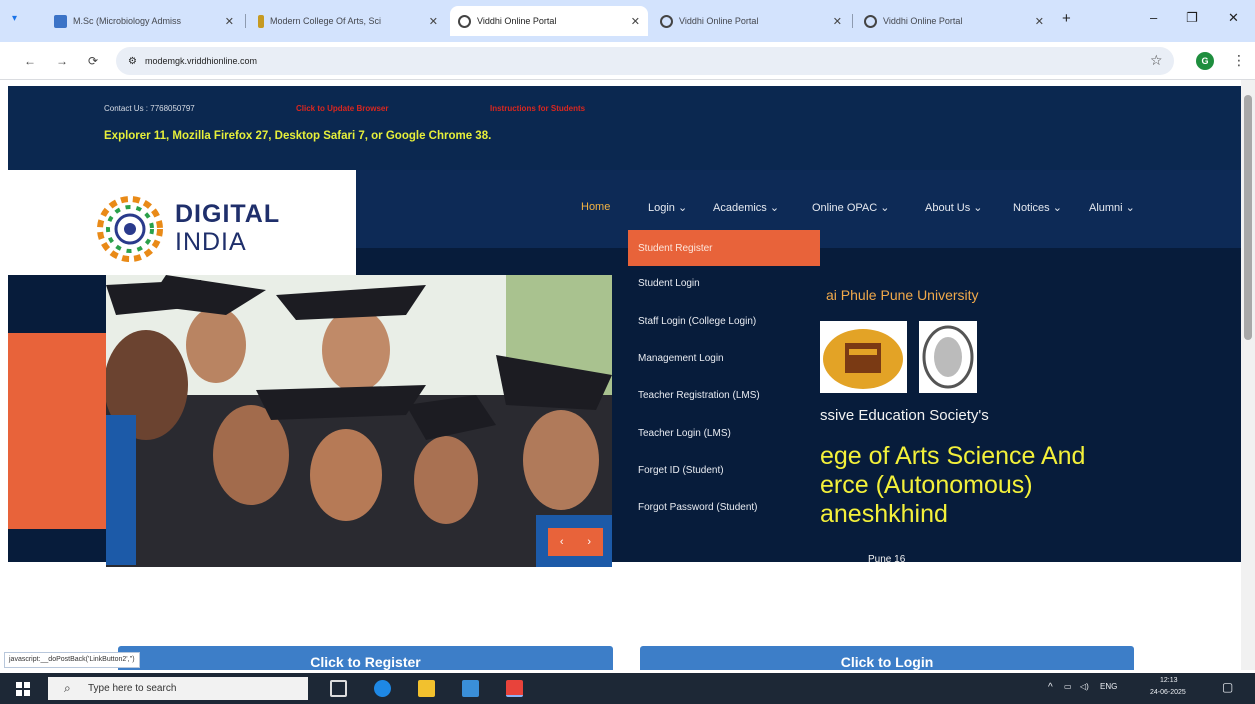  What do you see at coordinates (904, 415) in the screenshot?
I see `society-name: ssive Education Society's` at bounding box center [904, 415].